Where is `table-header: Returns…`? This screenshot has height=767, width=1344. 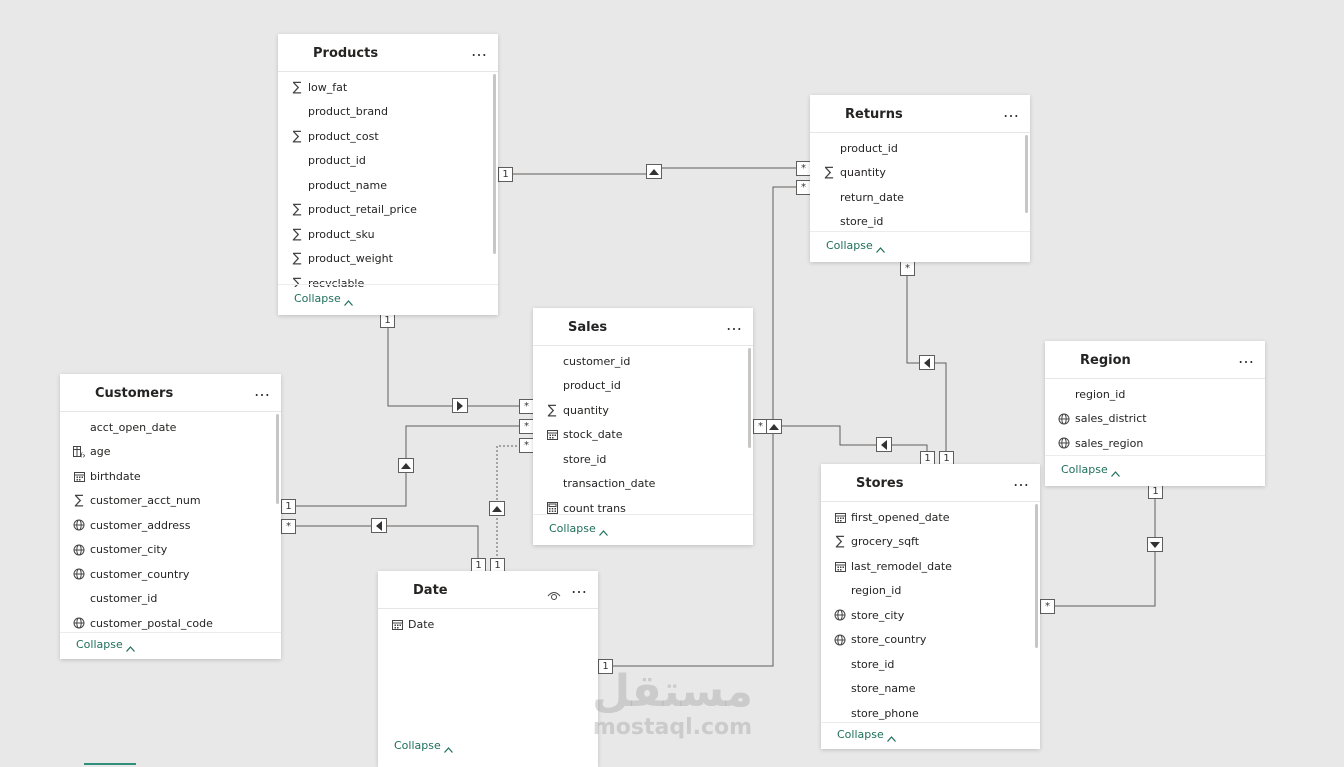
table-header: Returns… is located at coordinates (920, 115).